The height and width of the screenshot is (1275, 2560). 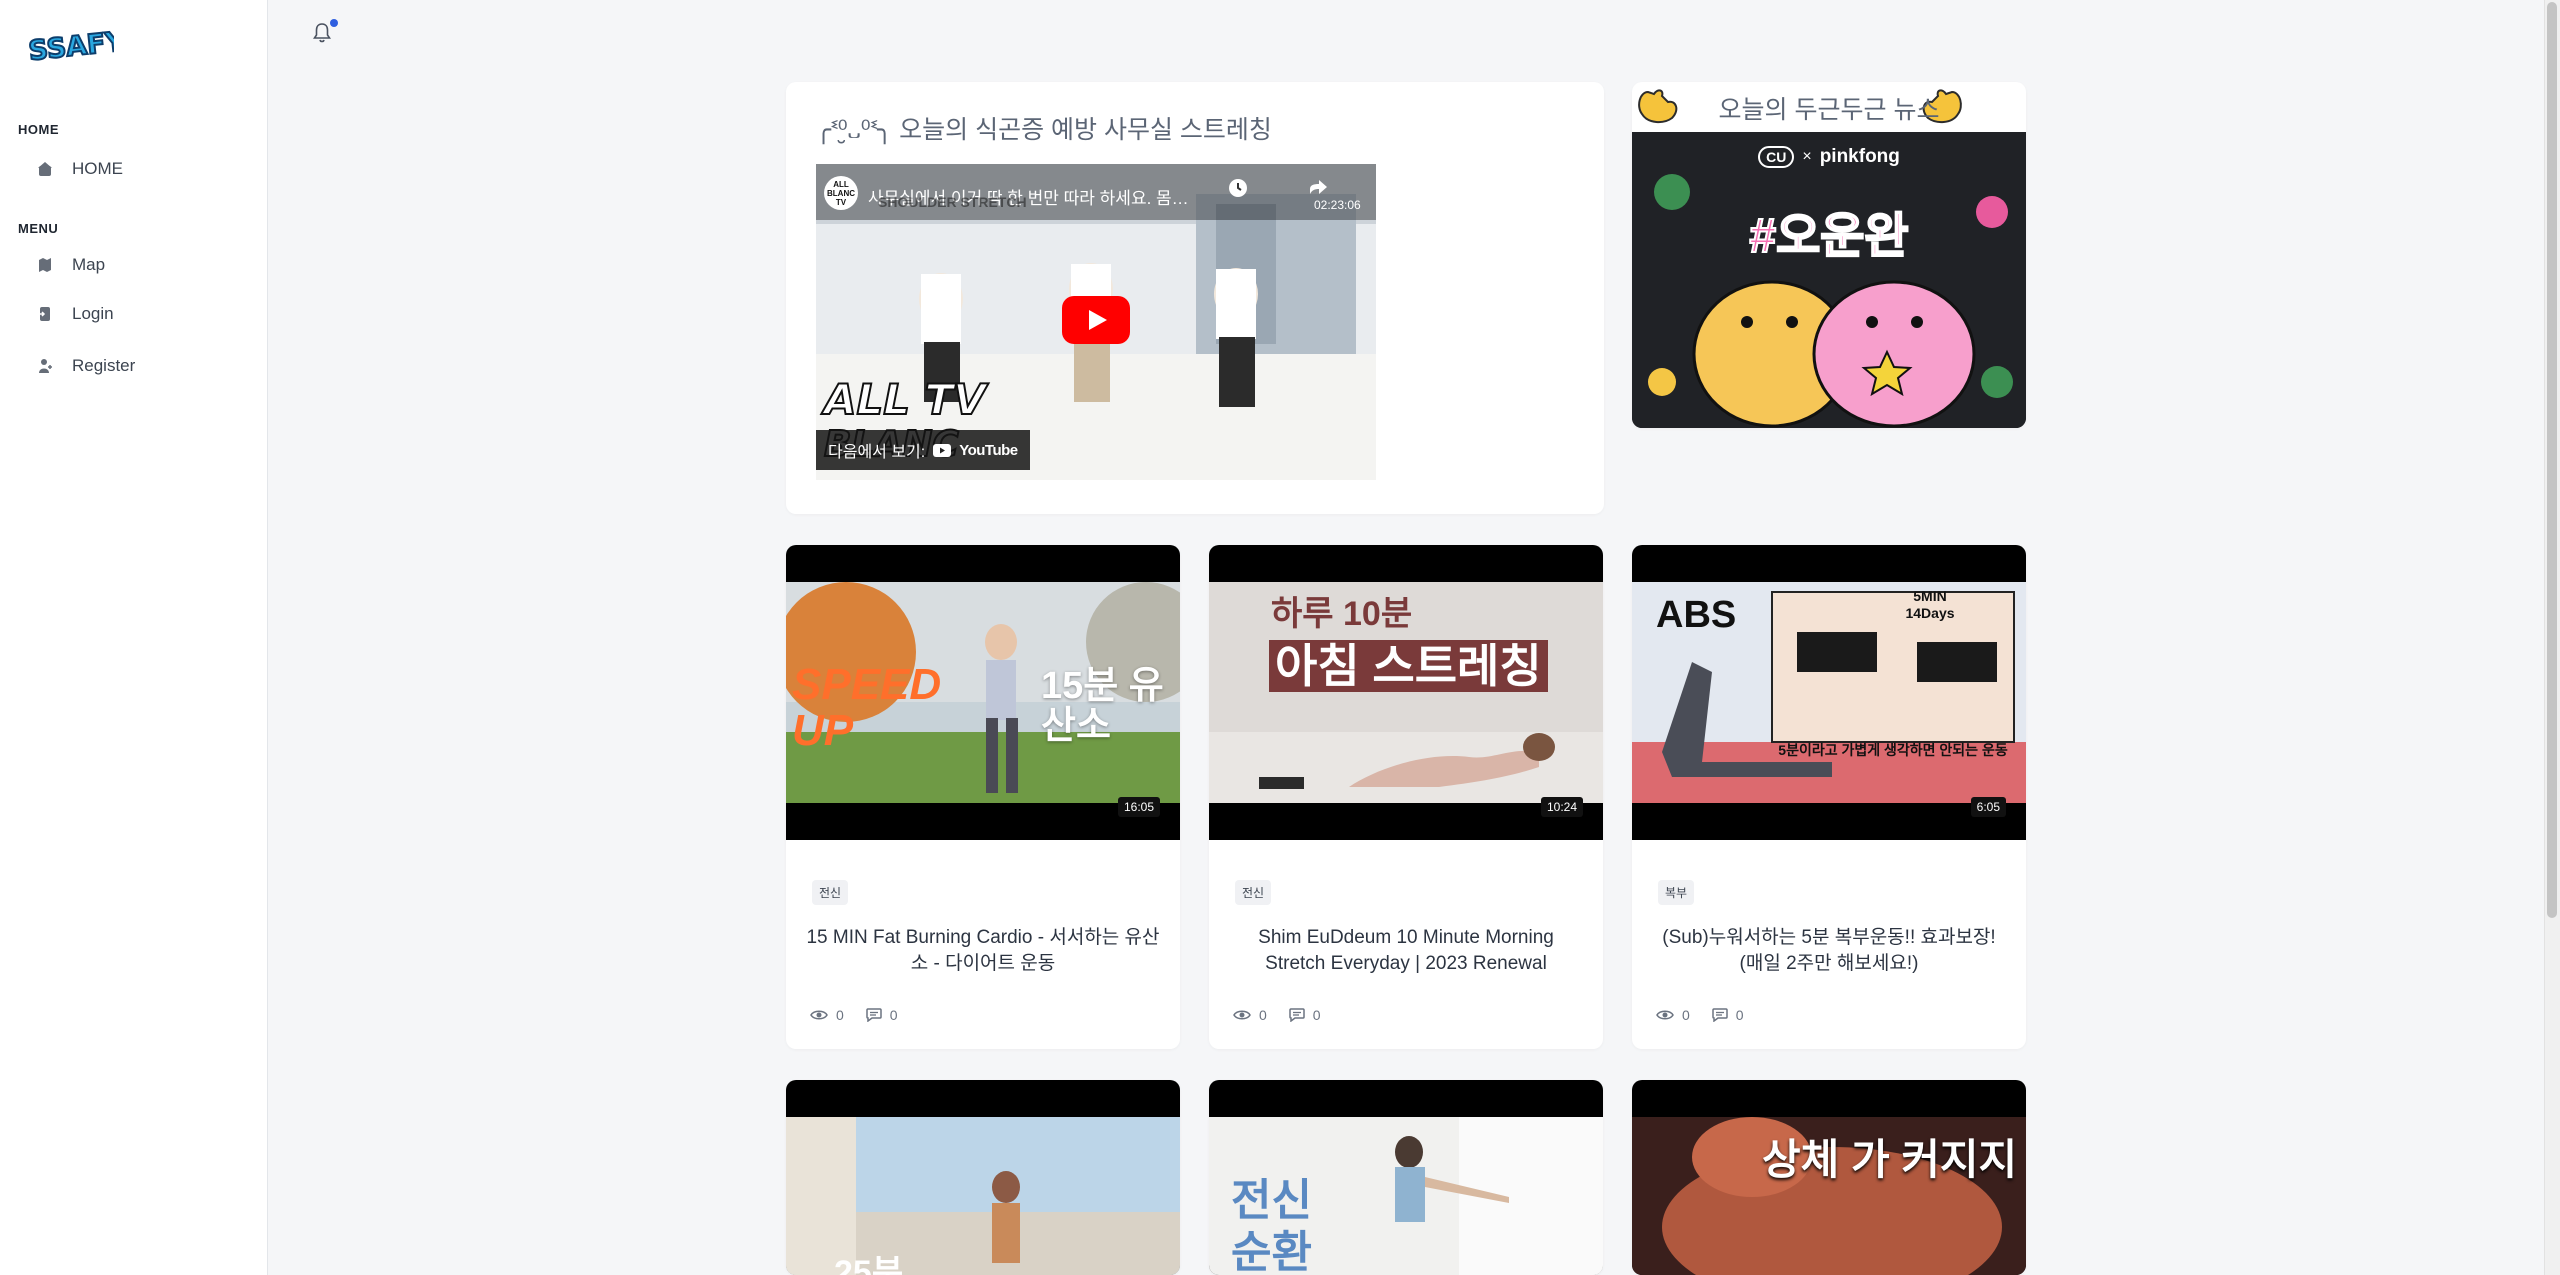 What do you see at coordinates (1337, 205) in the screenshot?
I see `player-time: 02:23:06` at bounding box center [1337, 205].